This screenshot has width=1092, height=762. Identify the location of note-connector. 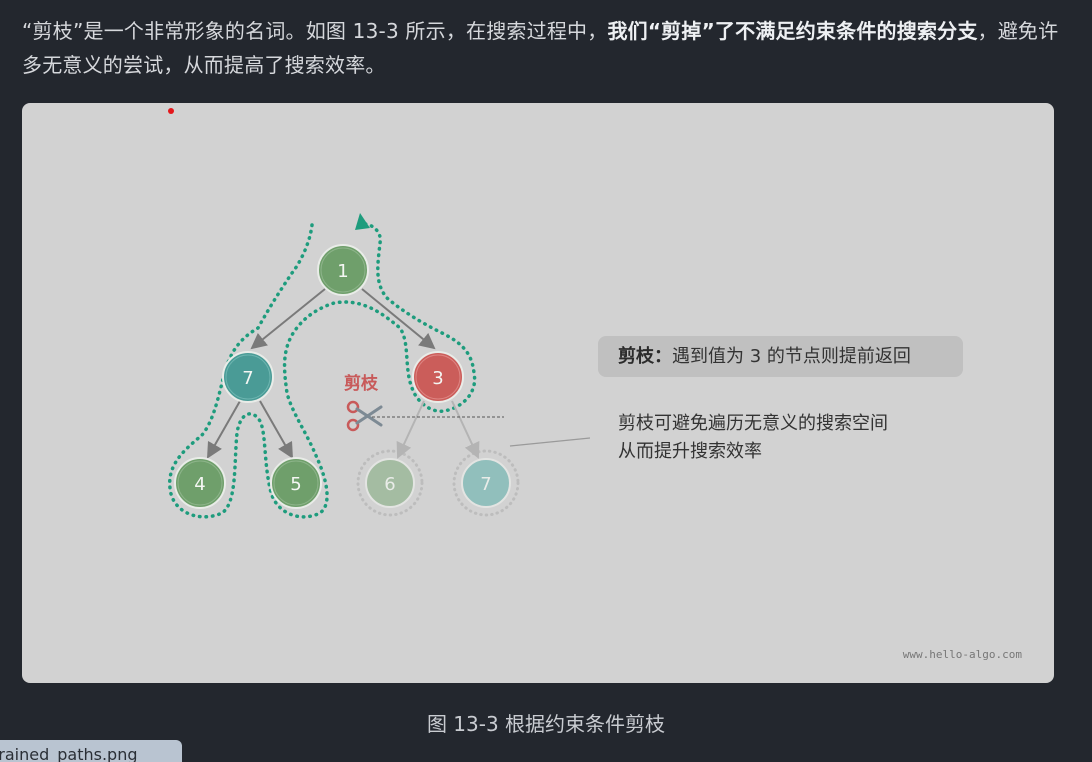
(550, 442).